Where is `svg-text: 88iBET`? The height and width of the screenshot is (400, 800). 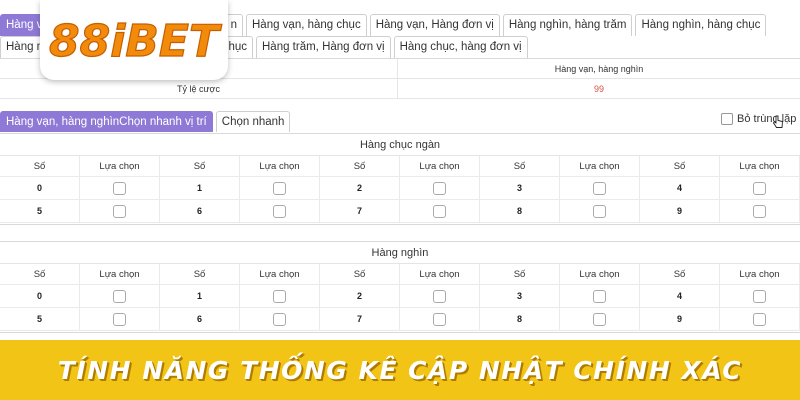
svg-text: 88iBET is located at coordinates (135, 41).